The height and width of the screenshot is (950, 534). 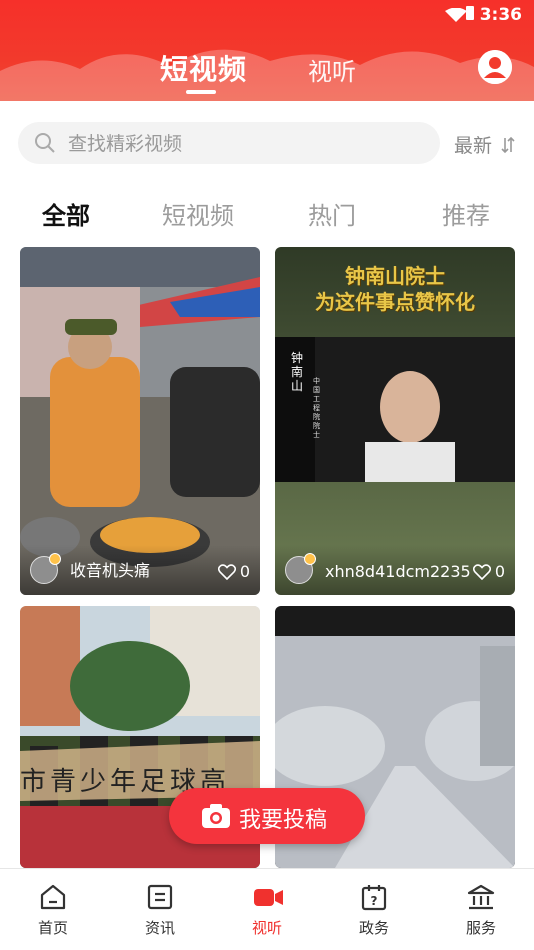 I want to click on status-time: 3:36, so click(x=500, y=15).